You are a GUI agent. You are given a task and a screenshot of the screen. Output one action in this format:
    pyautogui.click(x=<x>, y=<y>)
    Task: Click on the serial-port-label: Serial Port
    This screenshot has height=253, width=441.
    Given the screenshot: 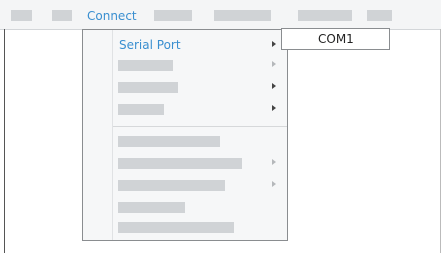 What is the action you would take?
    pyautogui.click(x=150, y=45)
    